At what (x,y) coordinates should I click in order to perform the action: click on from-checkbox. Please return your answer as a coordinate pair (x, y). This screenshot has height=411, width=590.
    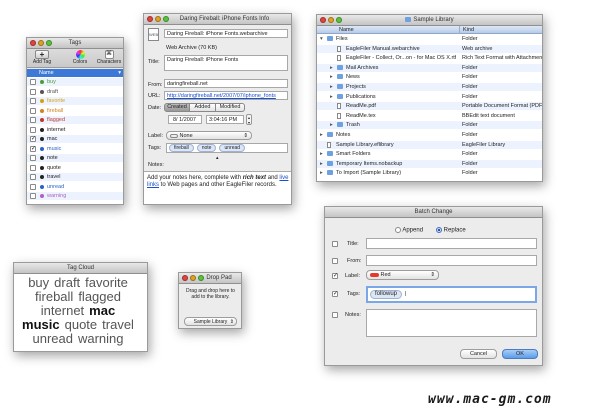
    Looking at the image, I should click on (335, 261).